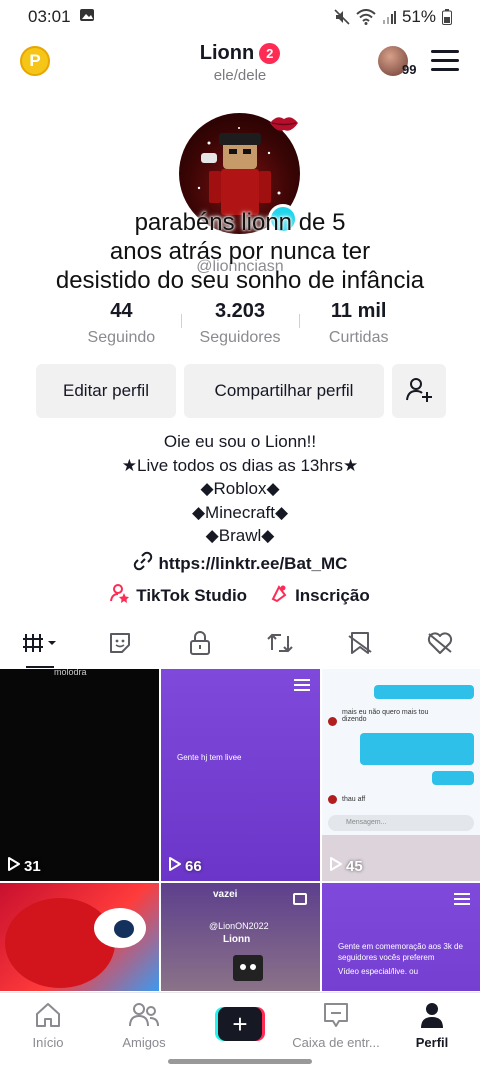  I want to click on stat-followers: 3.203 Seguidores, so click(240, 323).